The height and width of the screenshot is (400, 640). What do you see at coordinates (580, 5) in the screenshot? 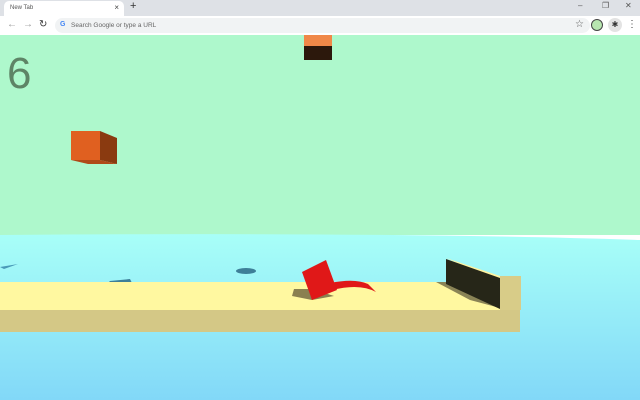
I see `minimize-button: –` at bounding box center [580, 5].